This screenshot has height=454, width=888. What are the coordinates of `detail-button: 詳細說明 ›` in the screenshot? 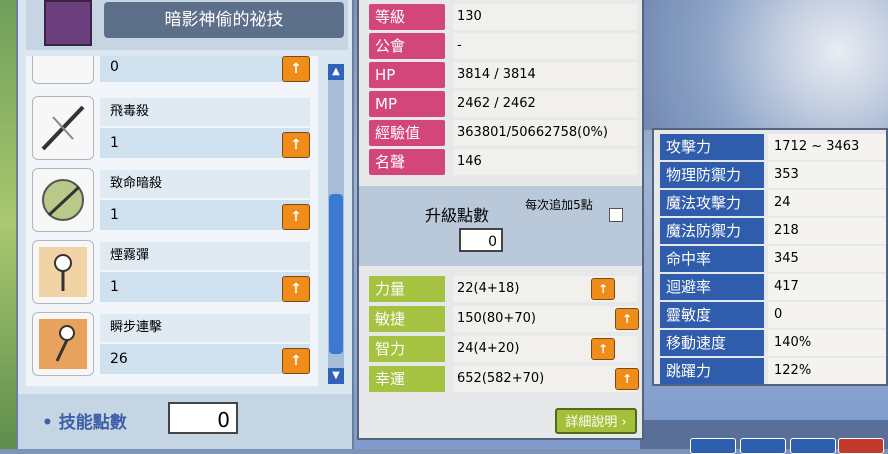 It's located at (596, 421).